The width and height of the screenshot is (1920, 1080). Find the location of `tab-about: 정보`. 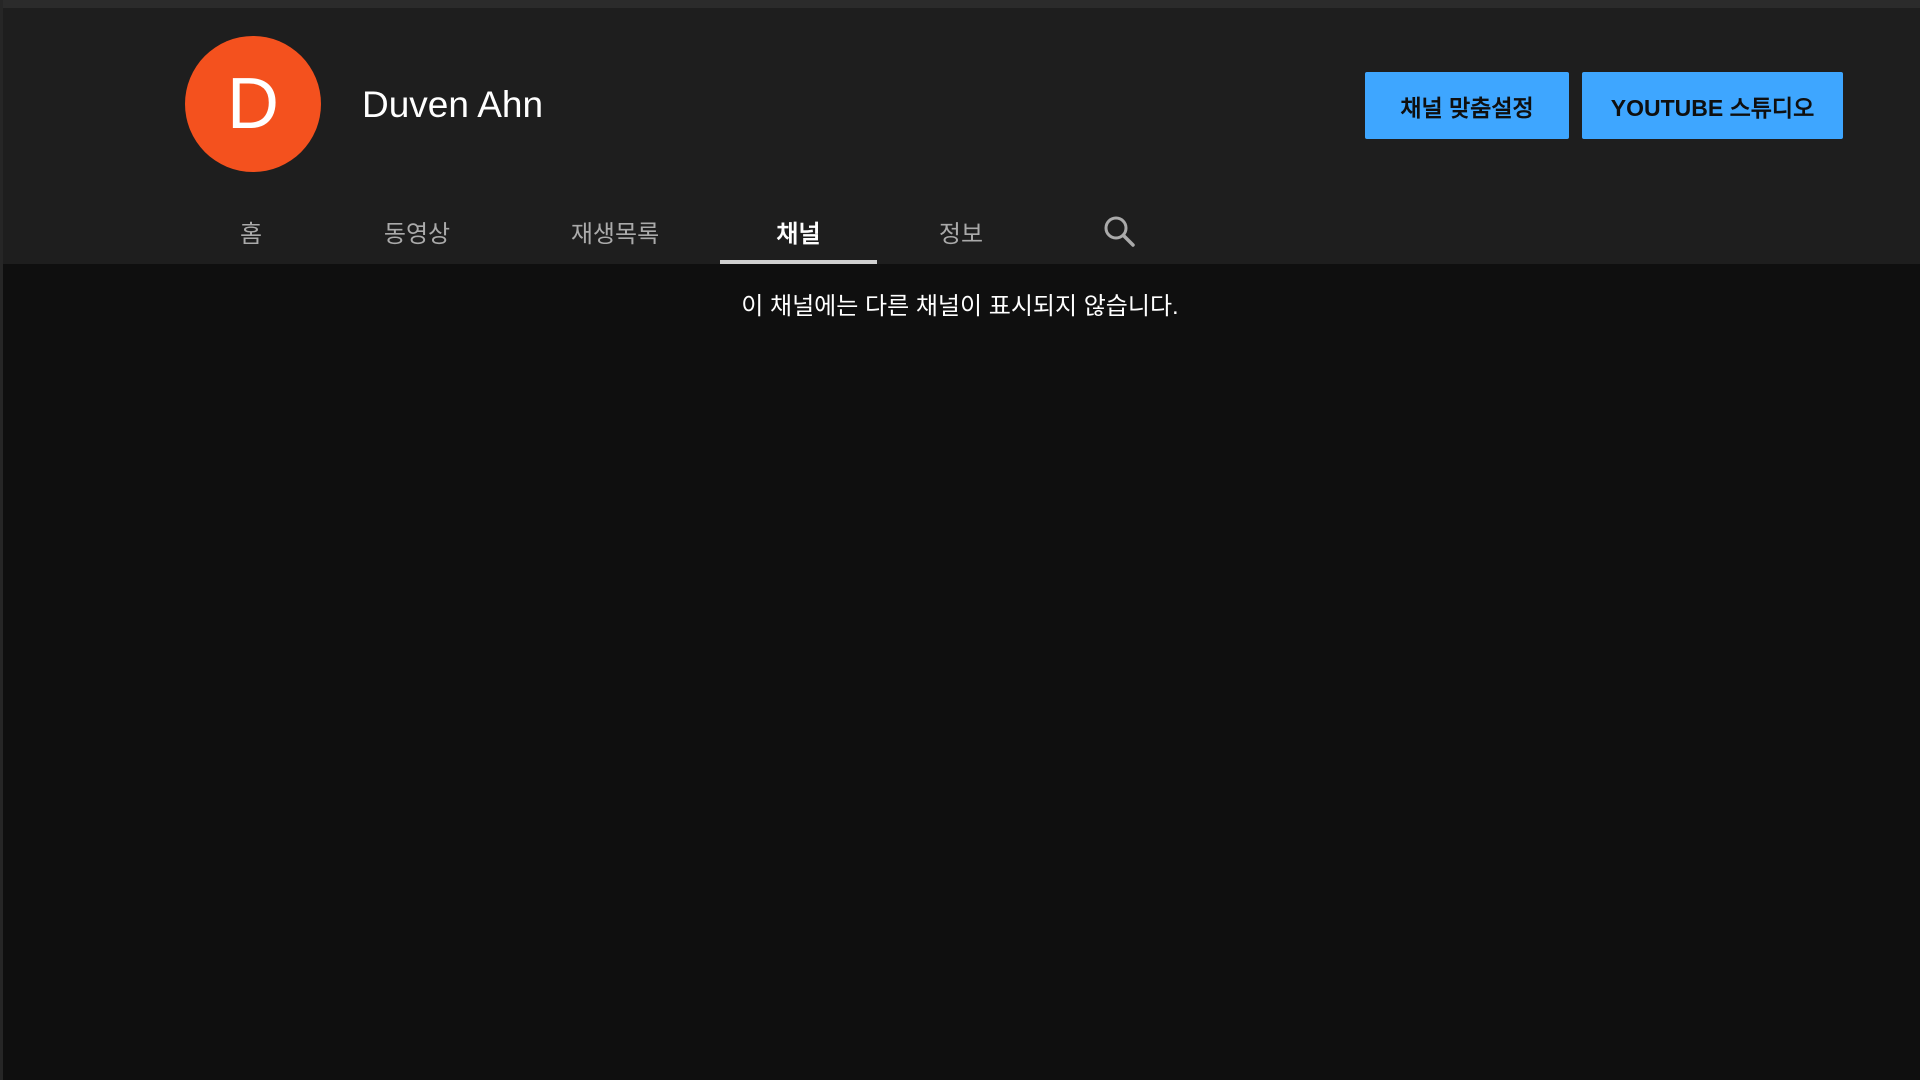

tab-about: 정보 is located at coordinates (961, 231).